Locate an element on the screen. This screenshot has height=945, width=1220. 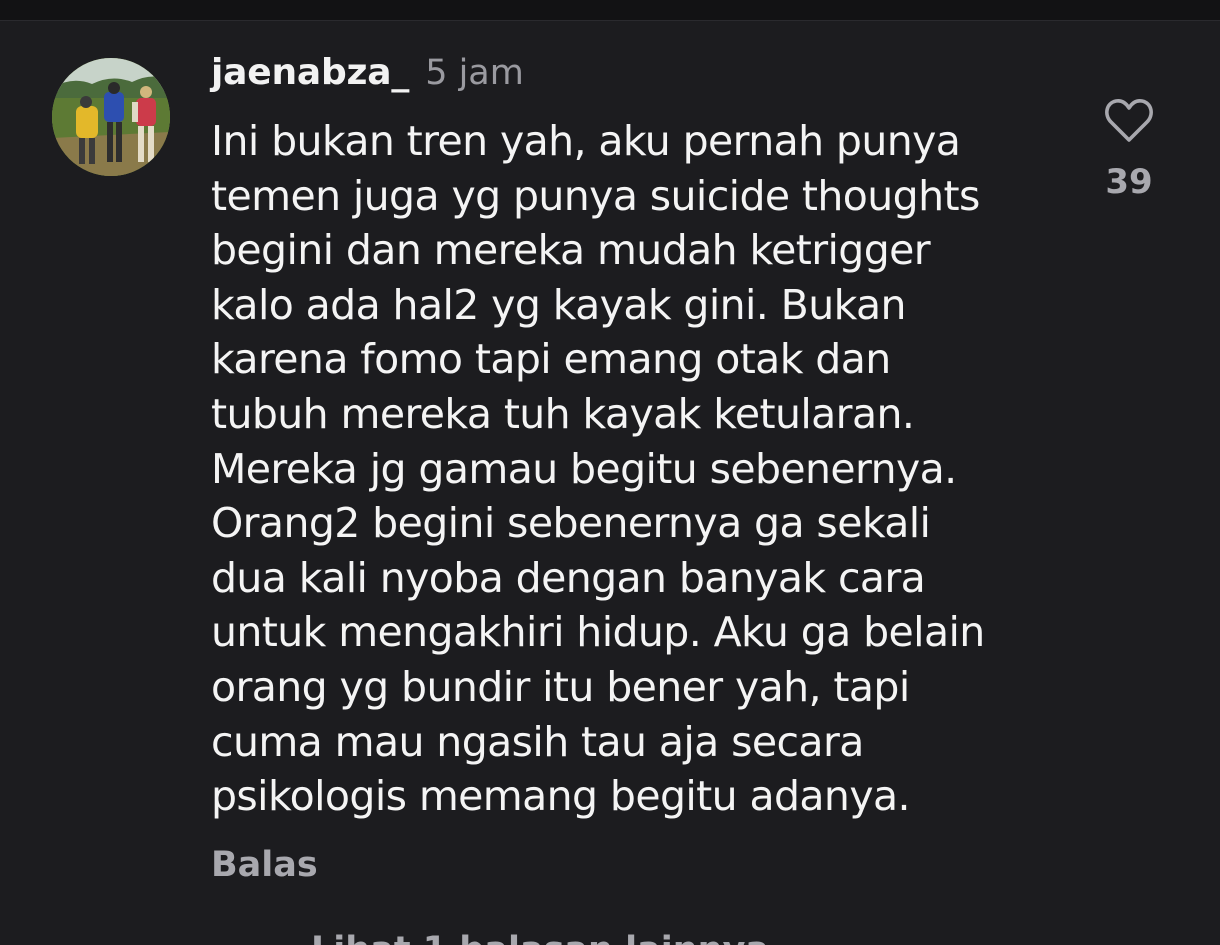
comment-line: temen juga yg punya suicide thoughts is located at coordinates (595, 195).